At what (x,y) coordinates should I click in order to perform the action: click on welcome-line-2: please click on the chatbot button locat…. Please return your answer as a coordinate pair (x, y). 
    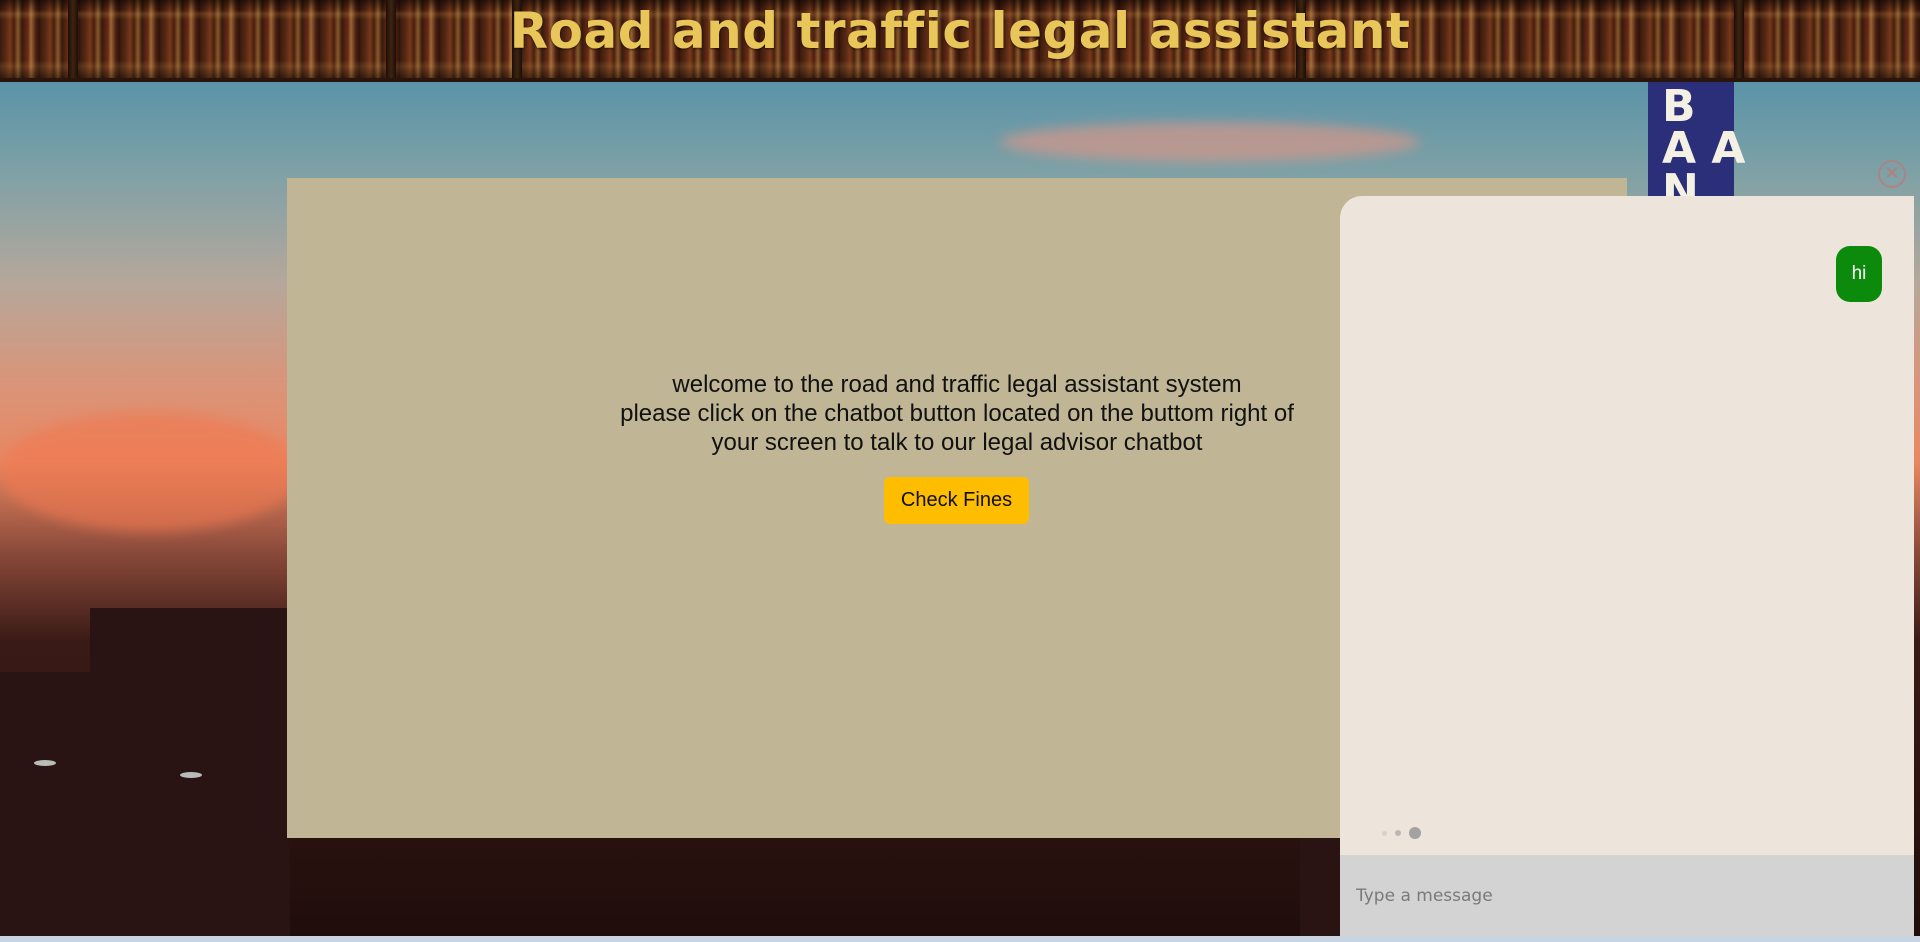
    Looking at the image, I should click on (957, 413).